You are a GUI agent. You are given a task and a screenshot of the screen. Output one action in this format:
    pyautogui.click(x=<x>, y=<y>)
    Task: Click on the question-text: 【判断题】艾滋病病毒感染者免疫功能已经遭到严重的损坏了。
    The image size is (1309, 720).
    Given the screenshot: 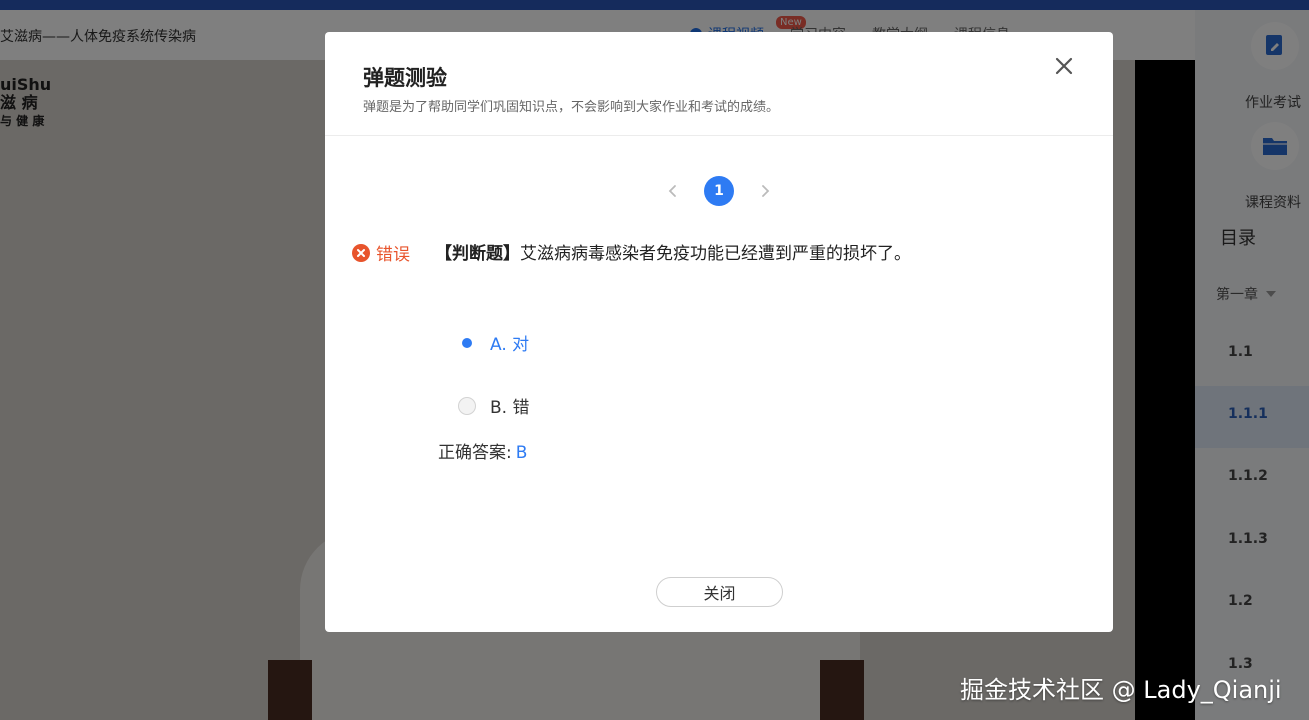 What is the action you would take?
    pyautogui.click(x=673, y=251)
    